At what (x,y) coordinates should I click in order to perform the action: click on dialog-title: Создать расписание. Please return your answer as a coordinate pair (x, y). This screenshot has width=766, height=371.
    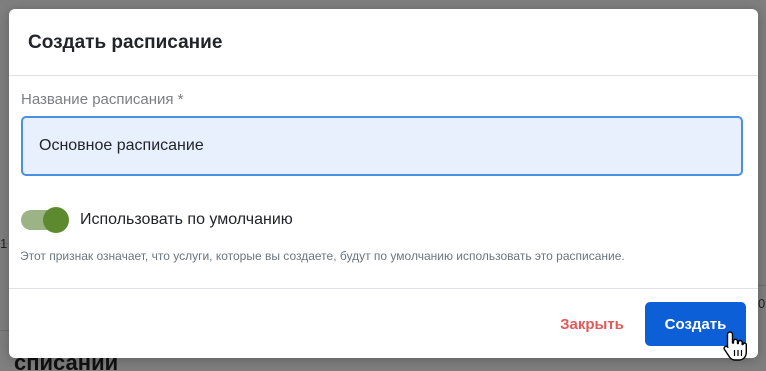
    Looking at the image, I should click on (125, 42).